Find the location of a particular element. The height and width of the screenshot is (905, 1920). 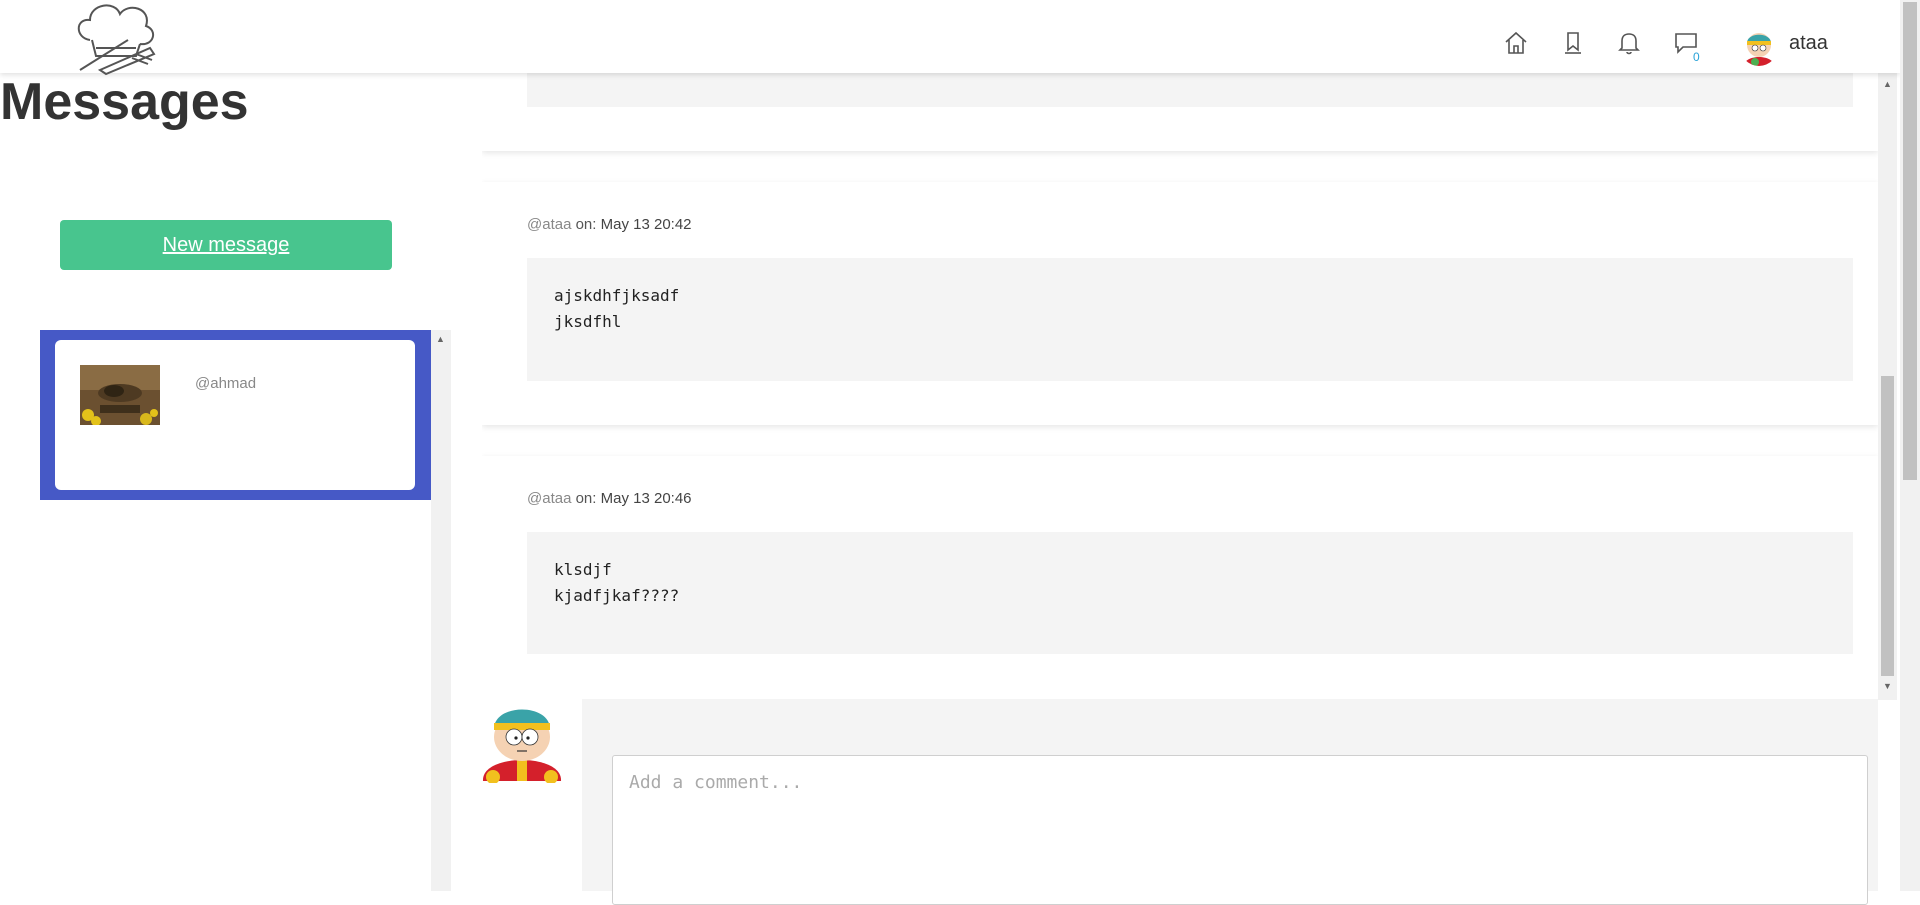

message-meta: @ataa on: May 13 20:46 is located at coordinates (609, 498).